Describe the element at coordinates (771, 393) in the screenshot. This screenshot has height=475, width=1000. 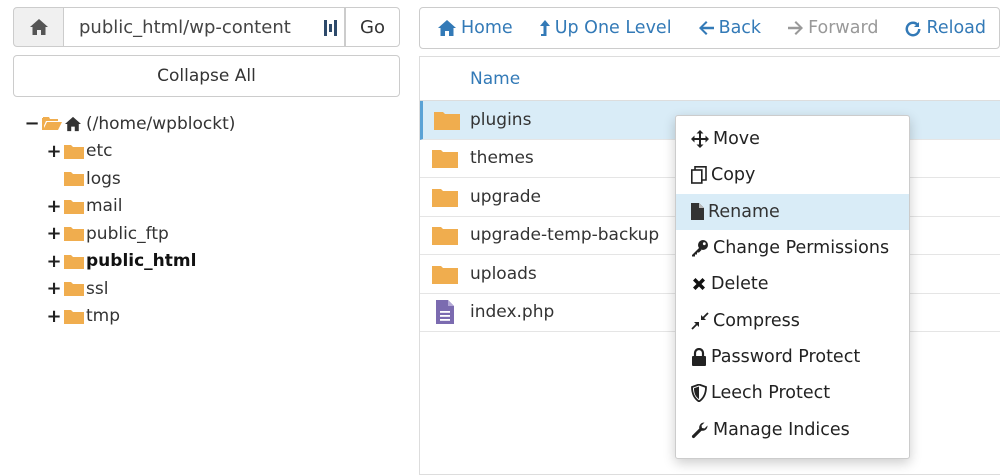
I see `menu-item-label: Leech Protect` at that location.